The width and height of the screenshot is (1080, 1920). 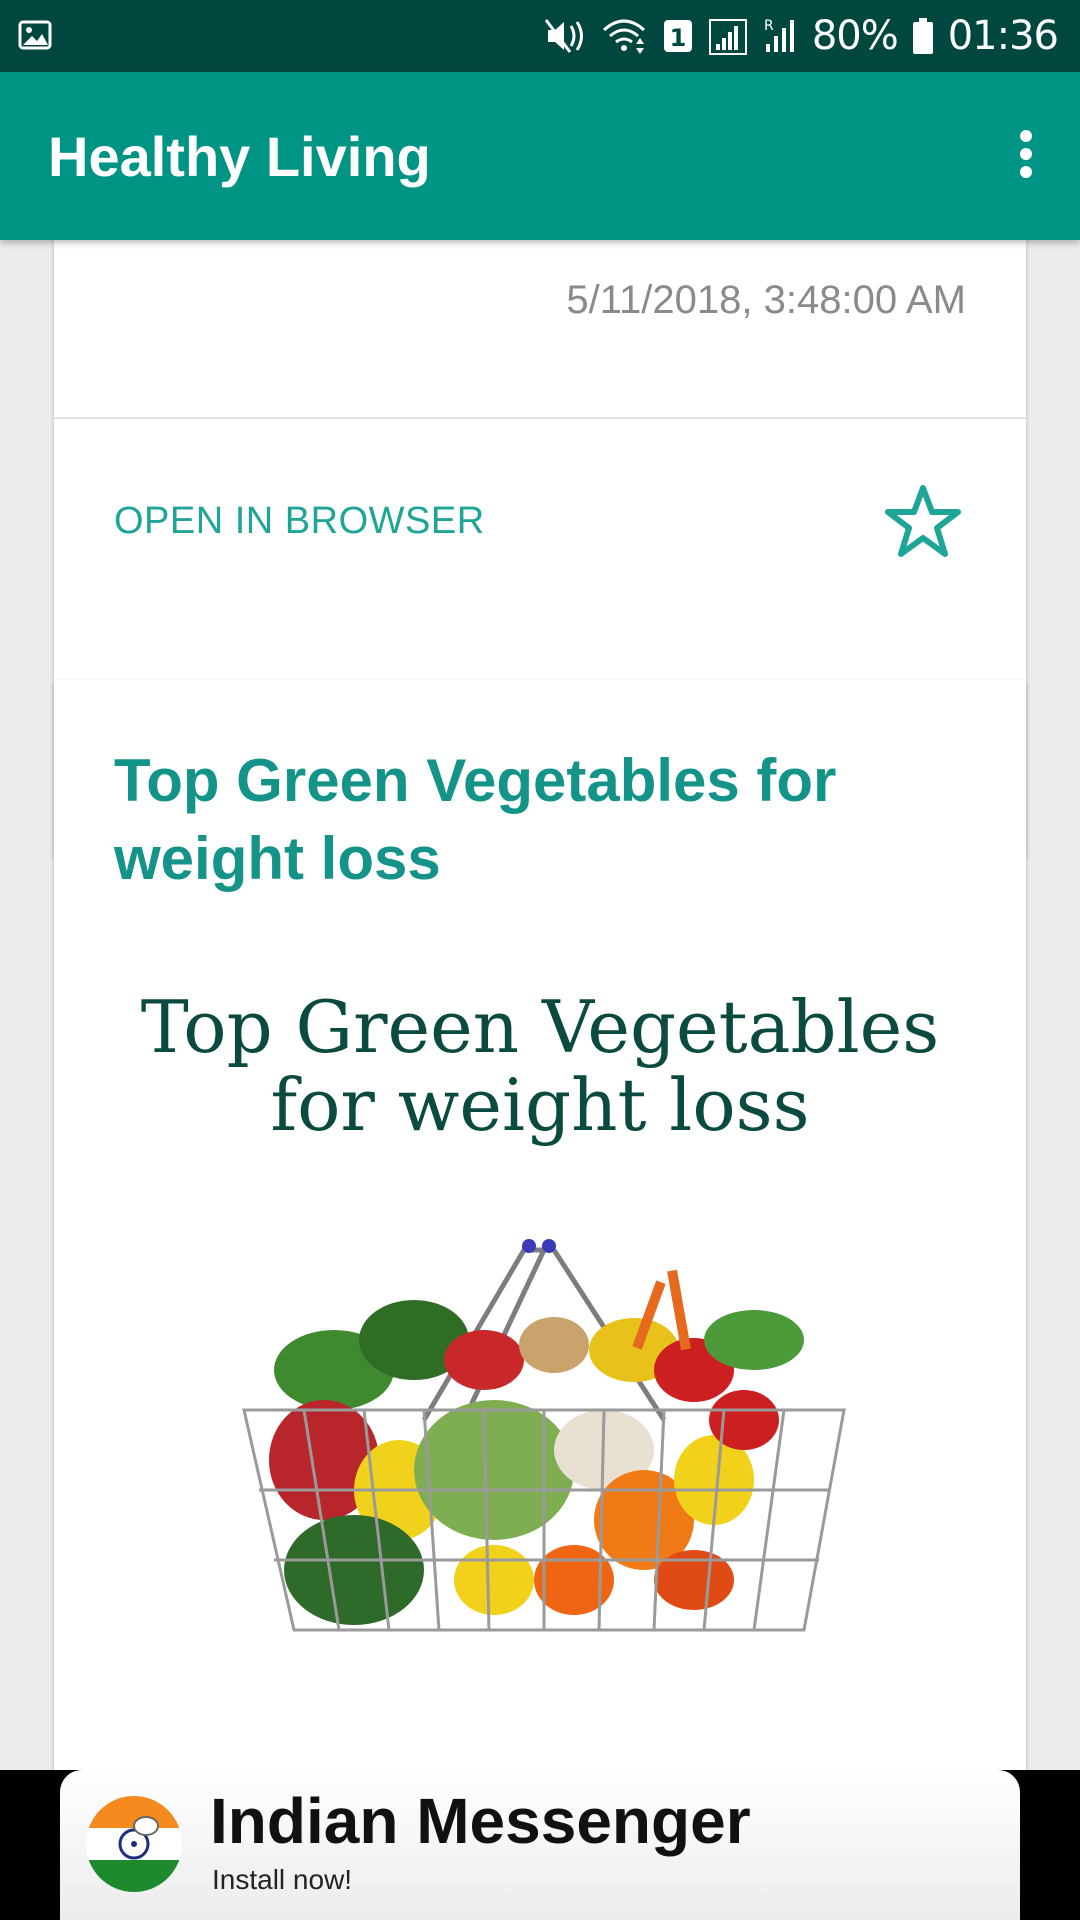 What do you see at coordinates (540, 36) in the screenshot?
I see `status-bar: 1 R 80% 01:36` at bounding box center [540, 36].